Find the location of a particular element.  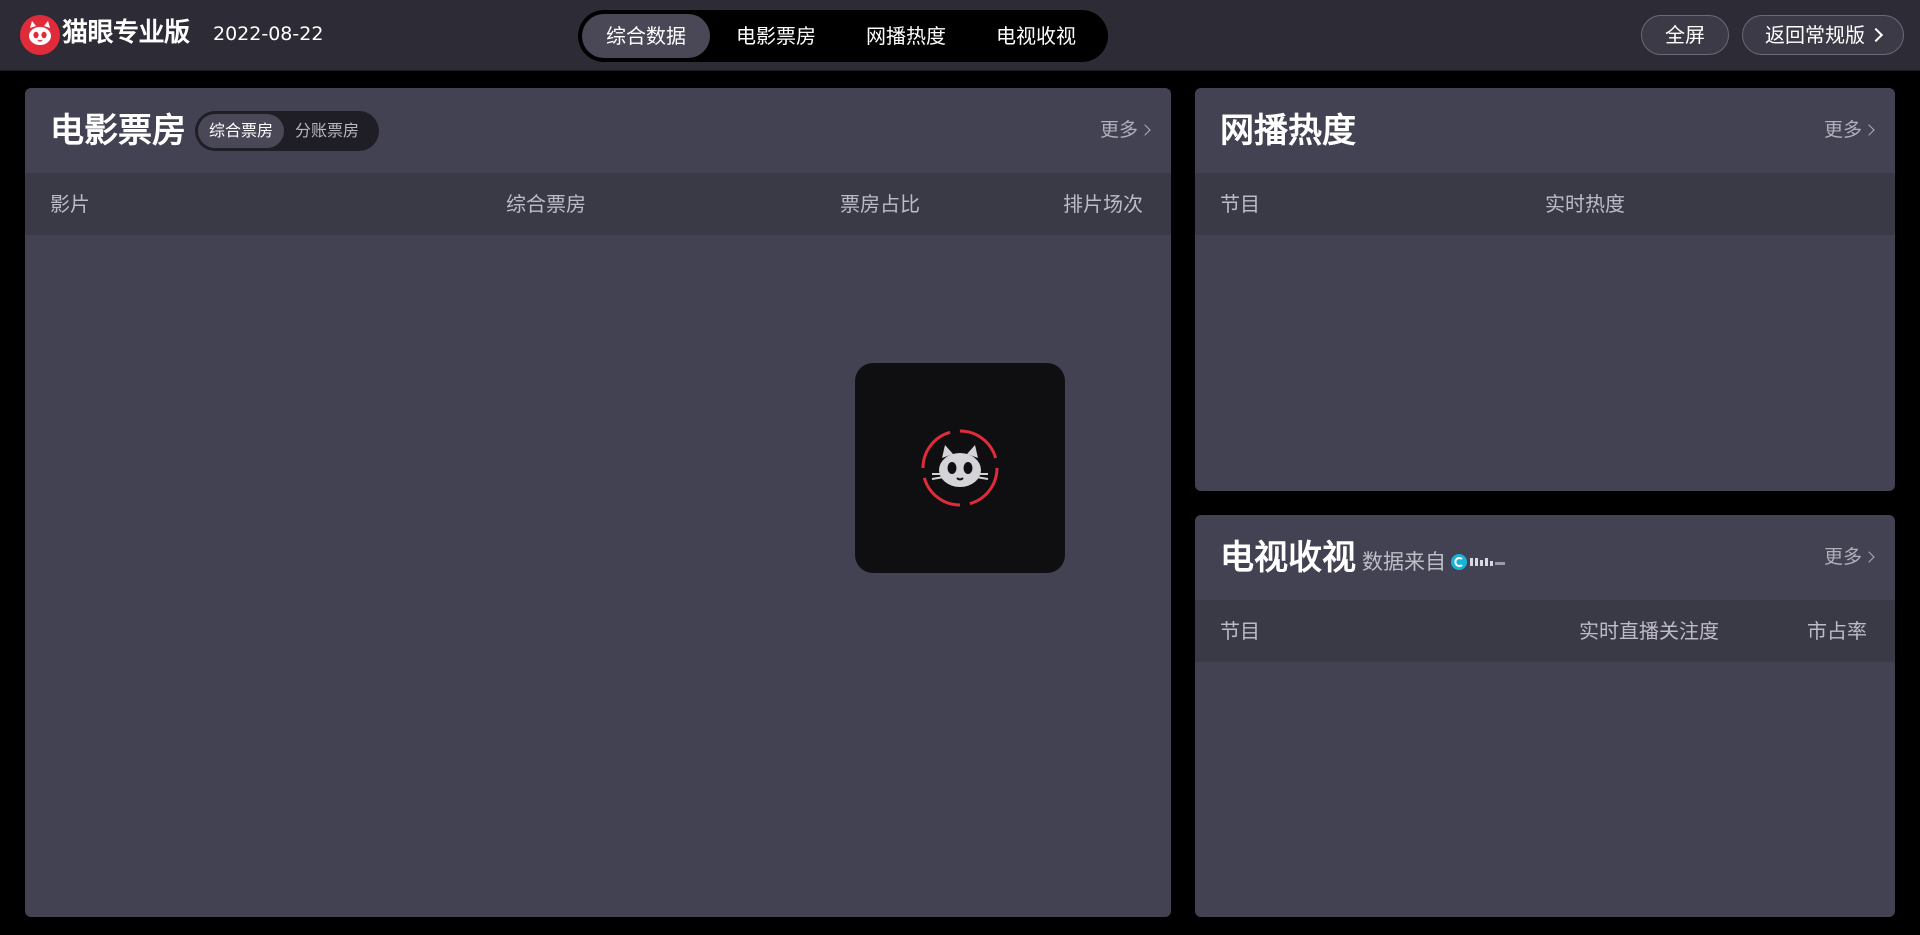

fullscreen-button-label: 全屏 is located at coordinates (1685, 35).